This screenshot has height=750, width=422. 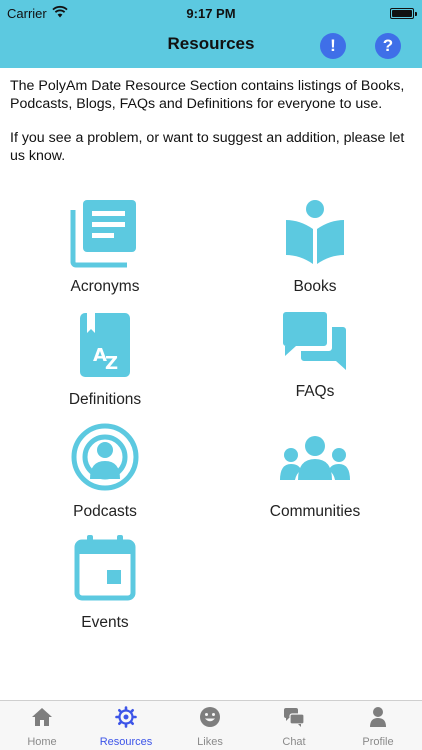 What do you see at coordinates (105, 345) in the screenshot?
I see `dictionary-az-icon: A Z` at bounding box center [105, 345].